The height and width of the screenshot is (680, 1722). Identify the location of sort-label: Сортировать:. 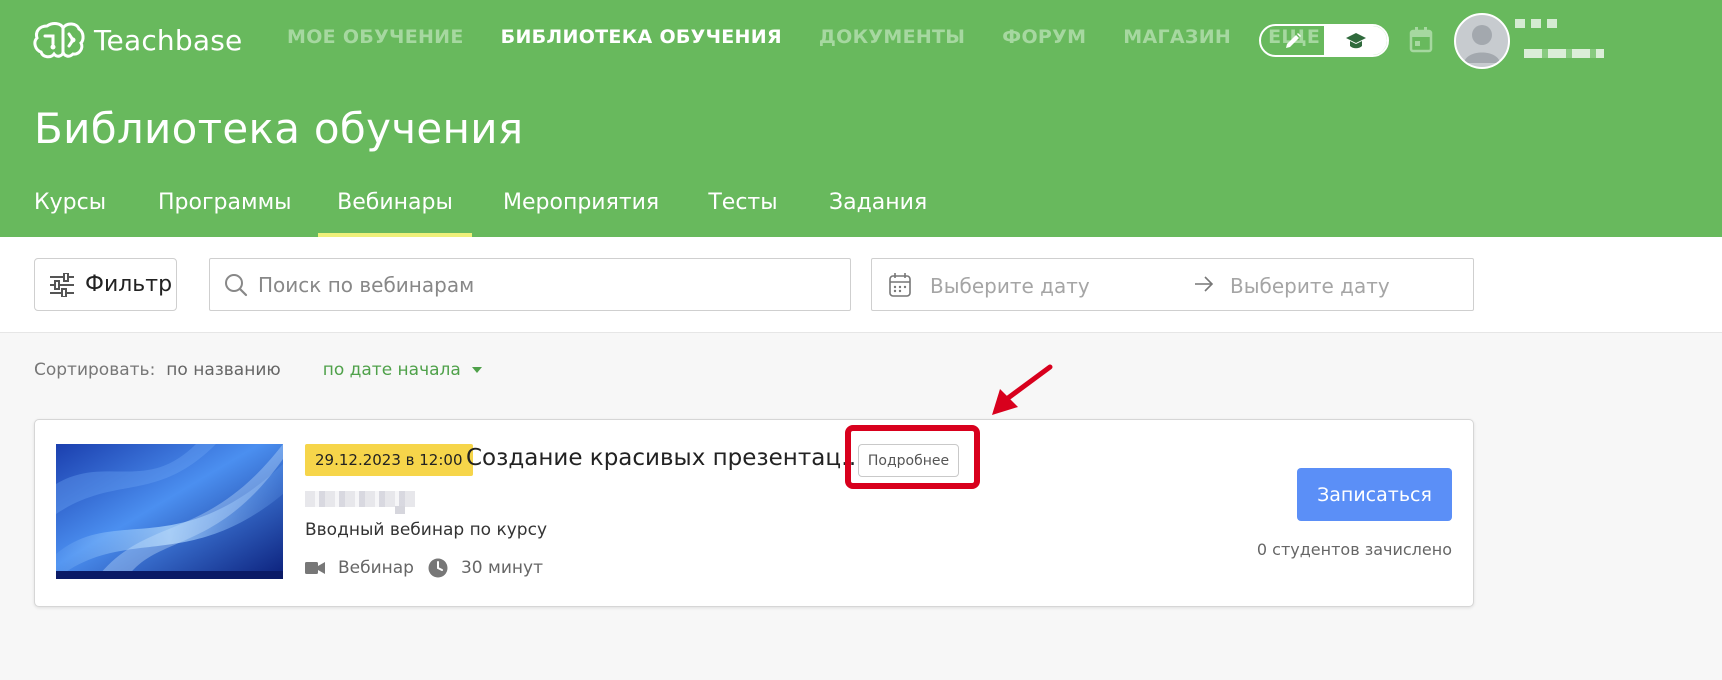
(95, 370).